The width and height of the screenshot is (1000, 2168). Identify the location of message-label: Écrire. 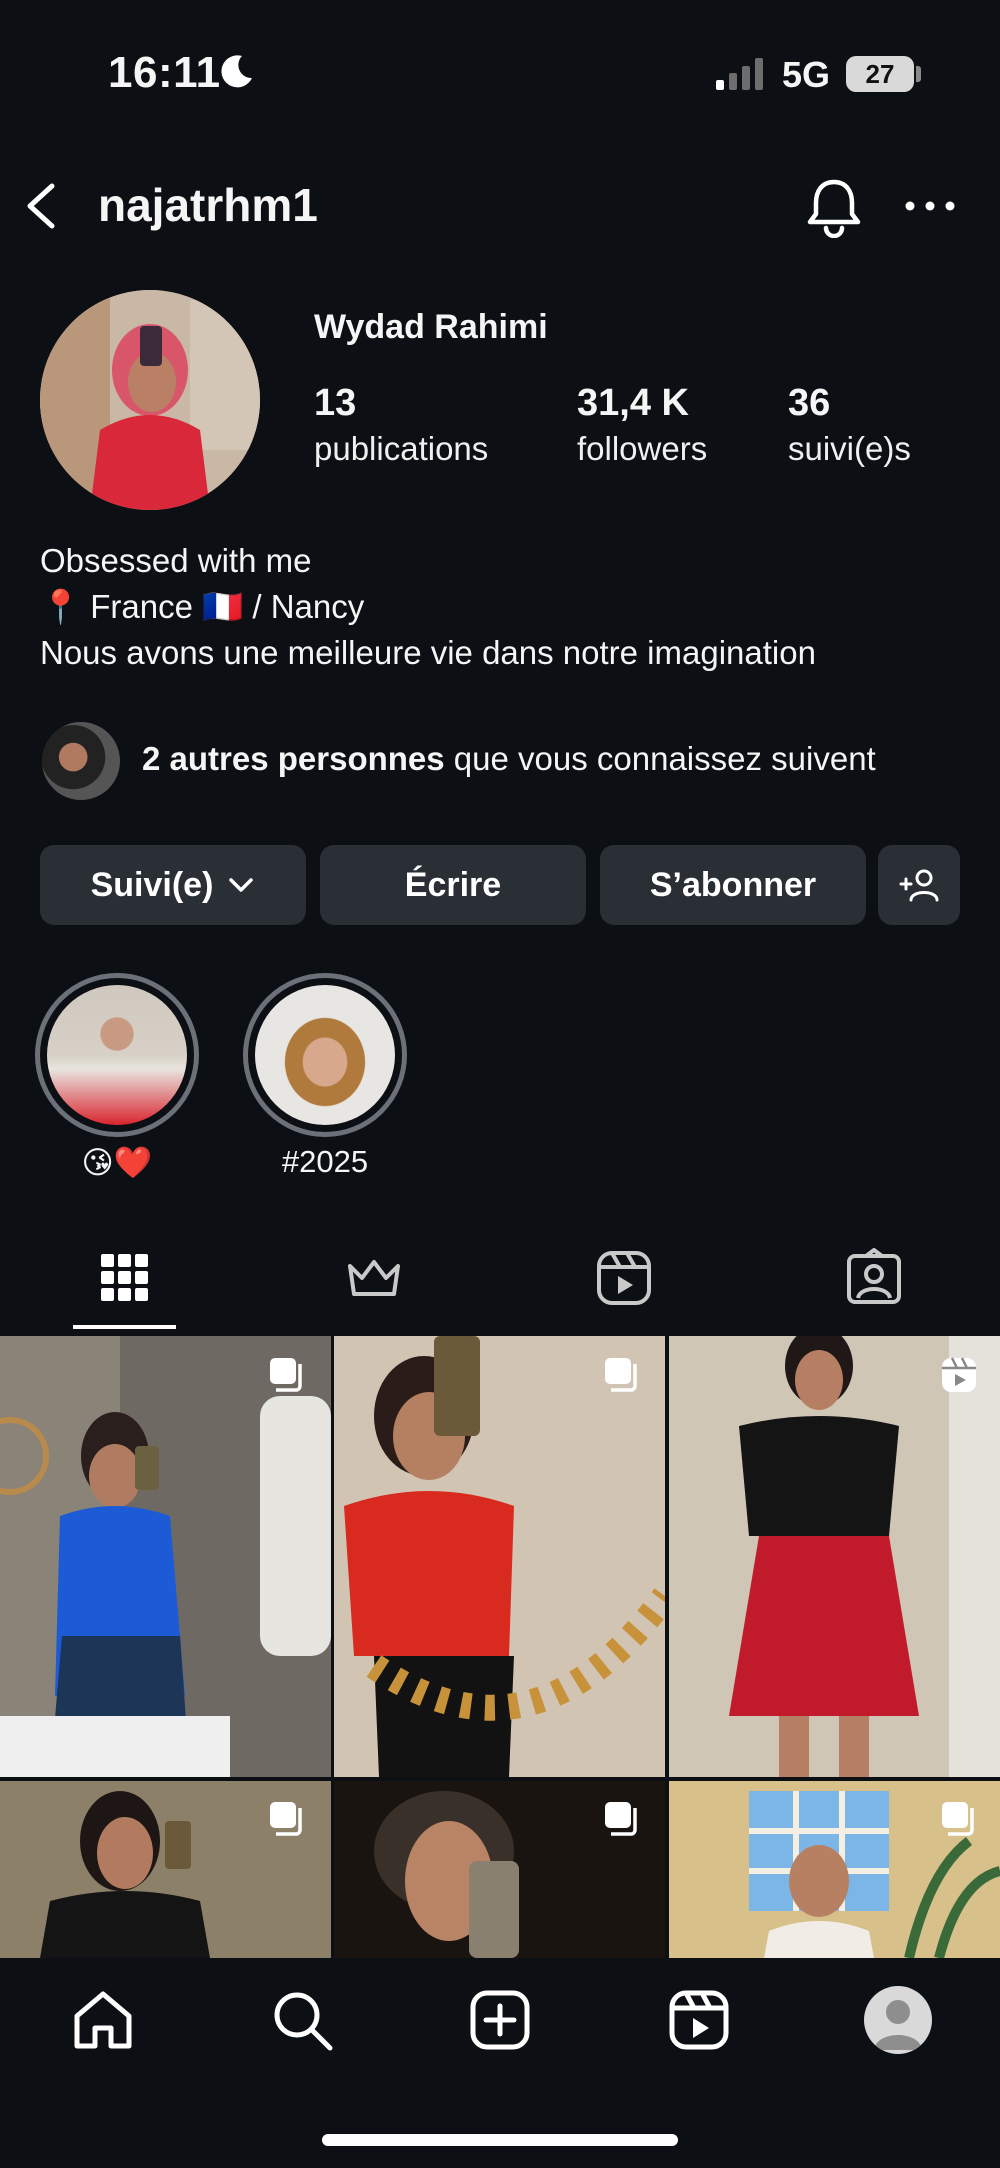
(453, 884).